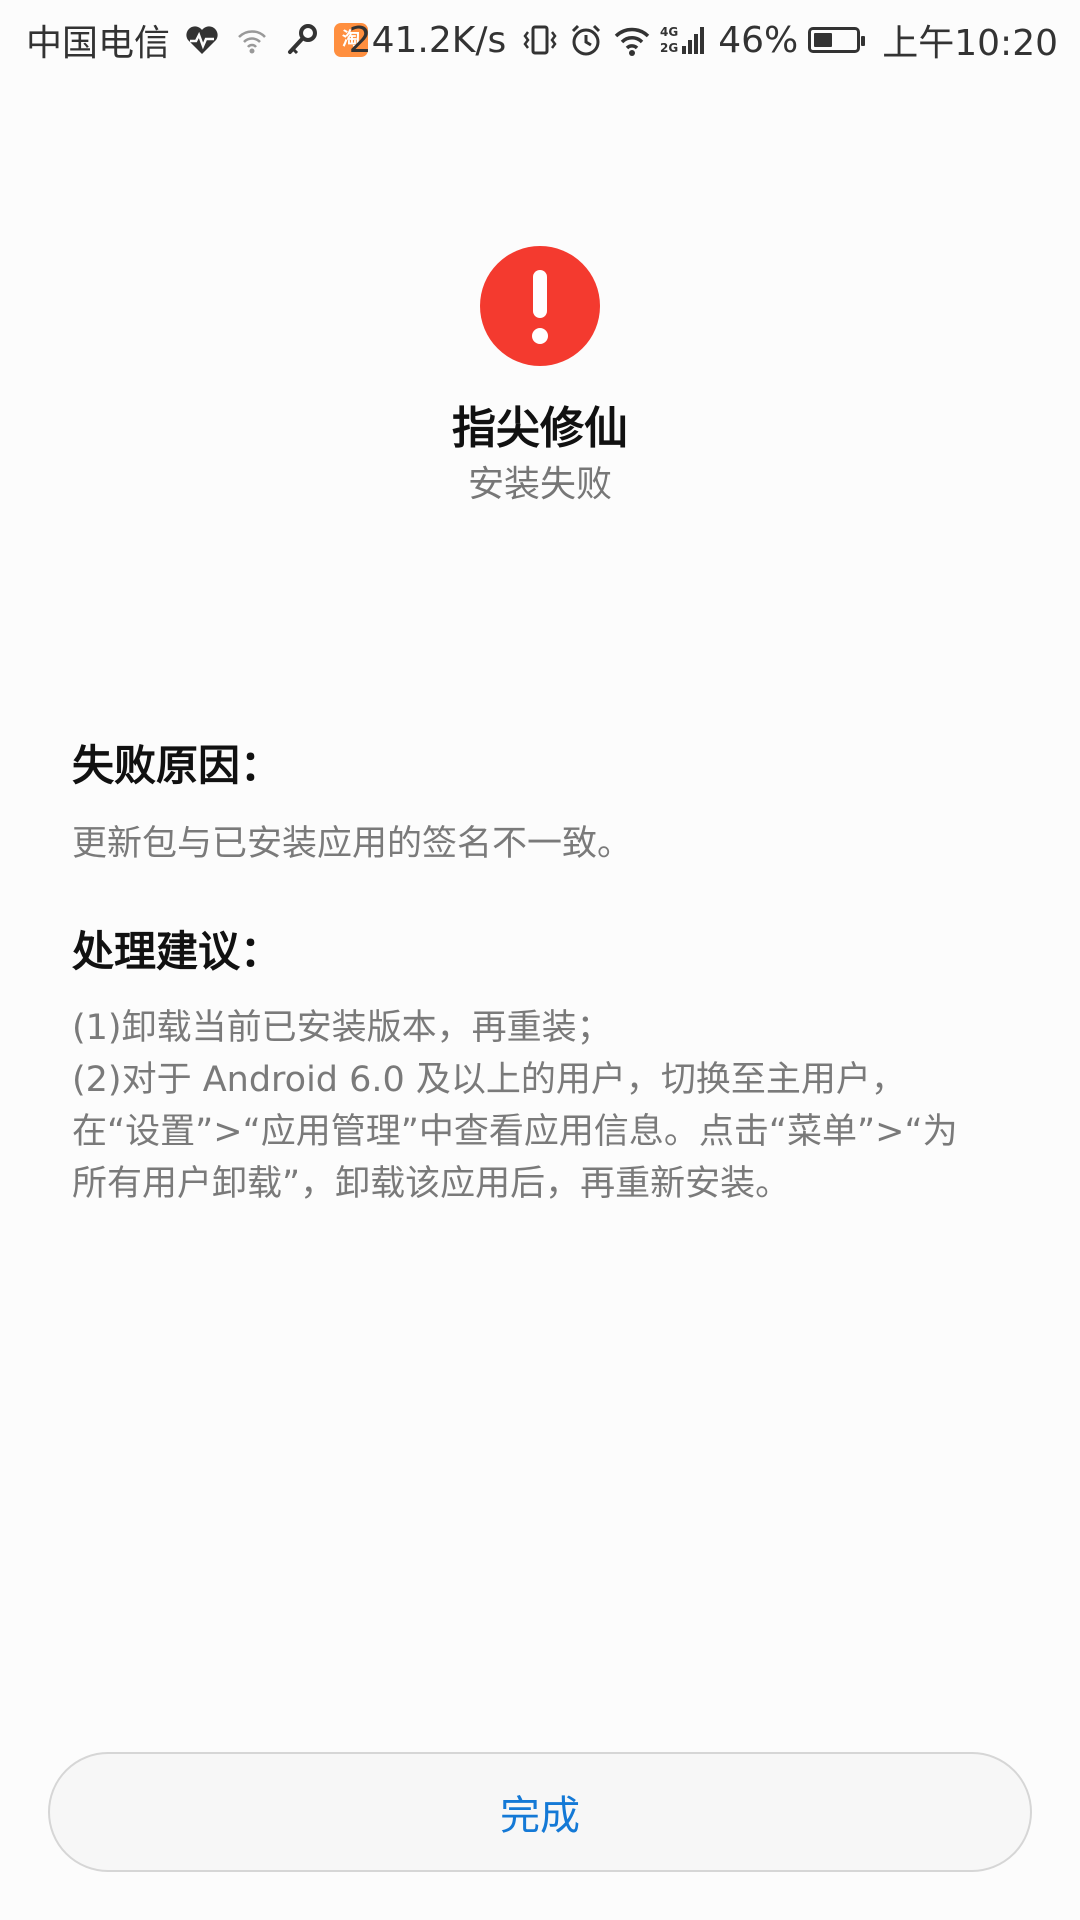  What do you see at coordinates (837, 40) in the screenshot?
I see `battery-icon` at bounding box center [837, 40].